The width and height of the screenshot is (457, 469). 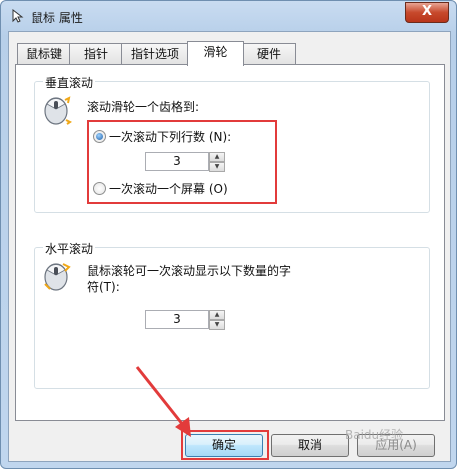 What do you see at coordinates (168, 189) in the screenshot?
I see `radio-scroll-screen-label: 一次滚动一个屏幕 (O)` at bounding box center [168, 189].